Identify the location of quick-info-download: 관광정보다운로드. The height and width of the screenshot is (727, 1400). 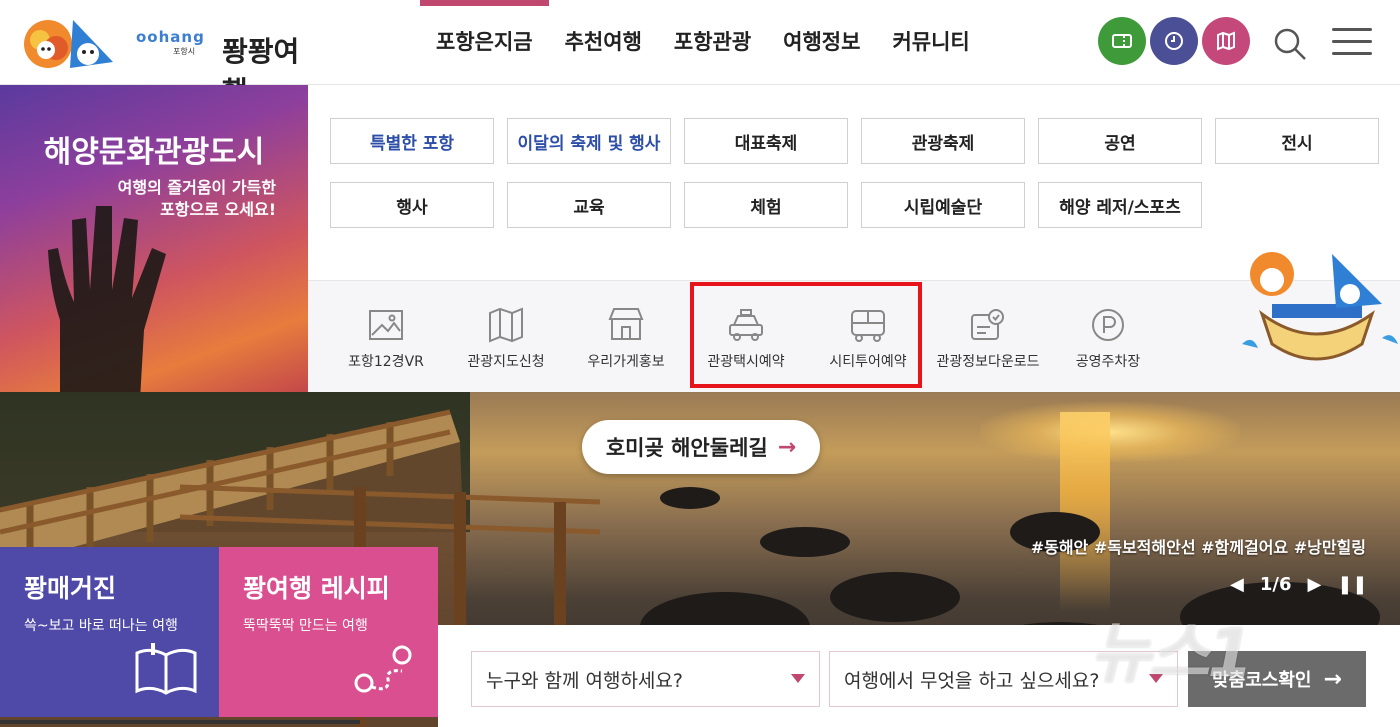
(988, 338).